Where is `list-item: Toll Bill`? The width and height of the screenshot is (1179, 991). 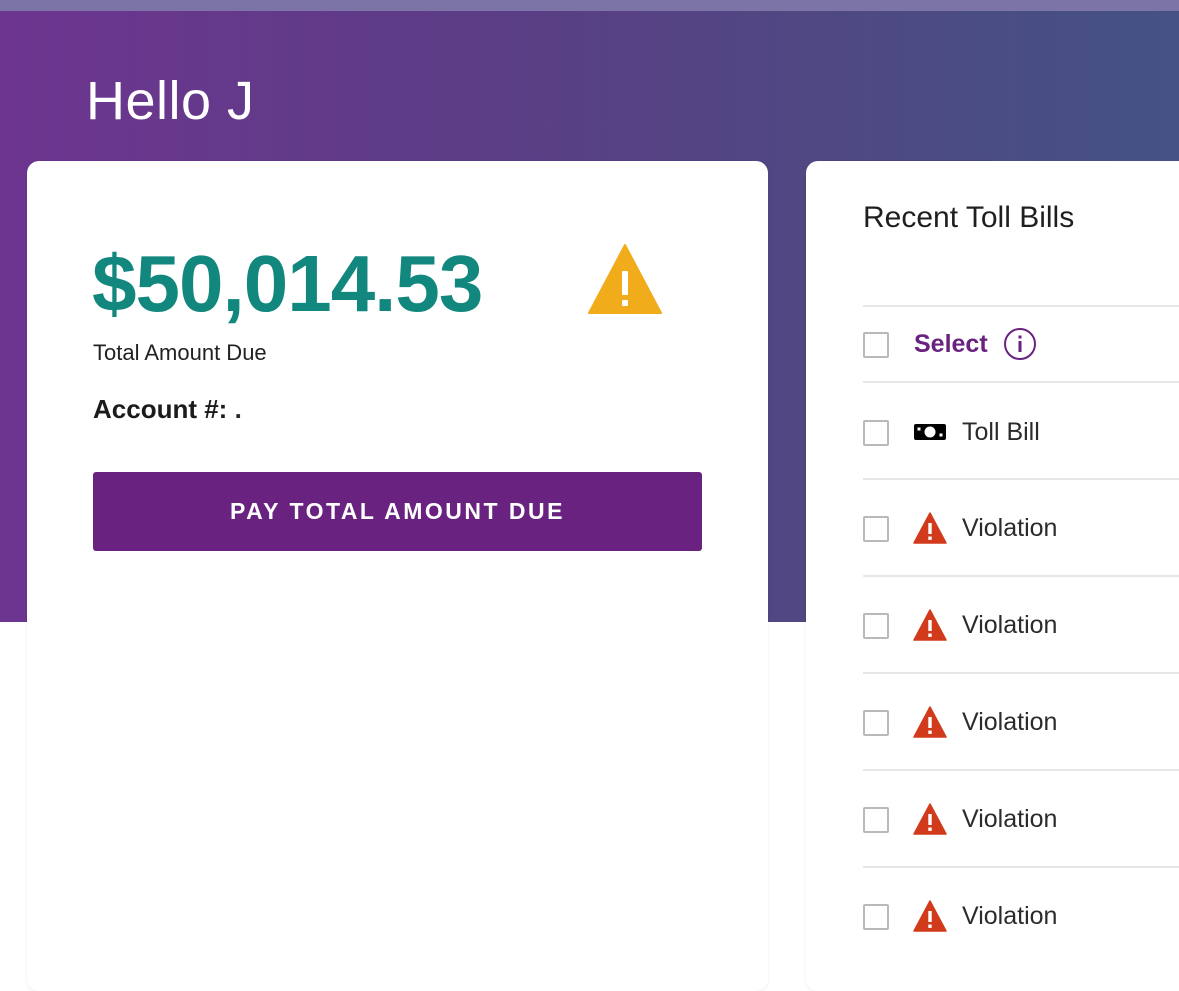
list-item: Toll Bill is located at coordinates (1021, 435).